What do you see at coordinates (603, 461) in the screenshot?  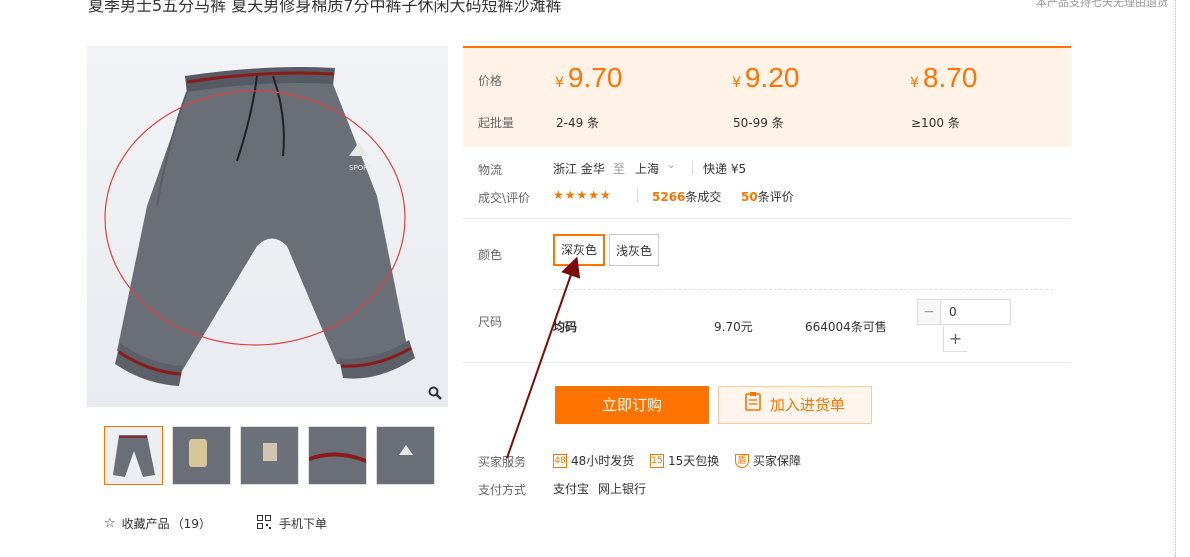 I see `service-text: 48小时发货` at bounding box center [603, 461].